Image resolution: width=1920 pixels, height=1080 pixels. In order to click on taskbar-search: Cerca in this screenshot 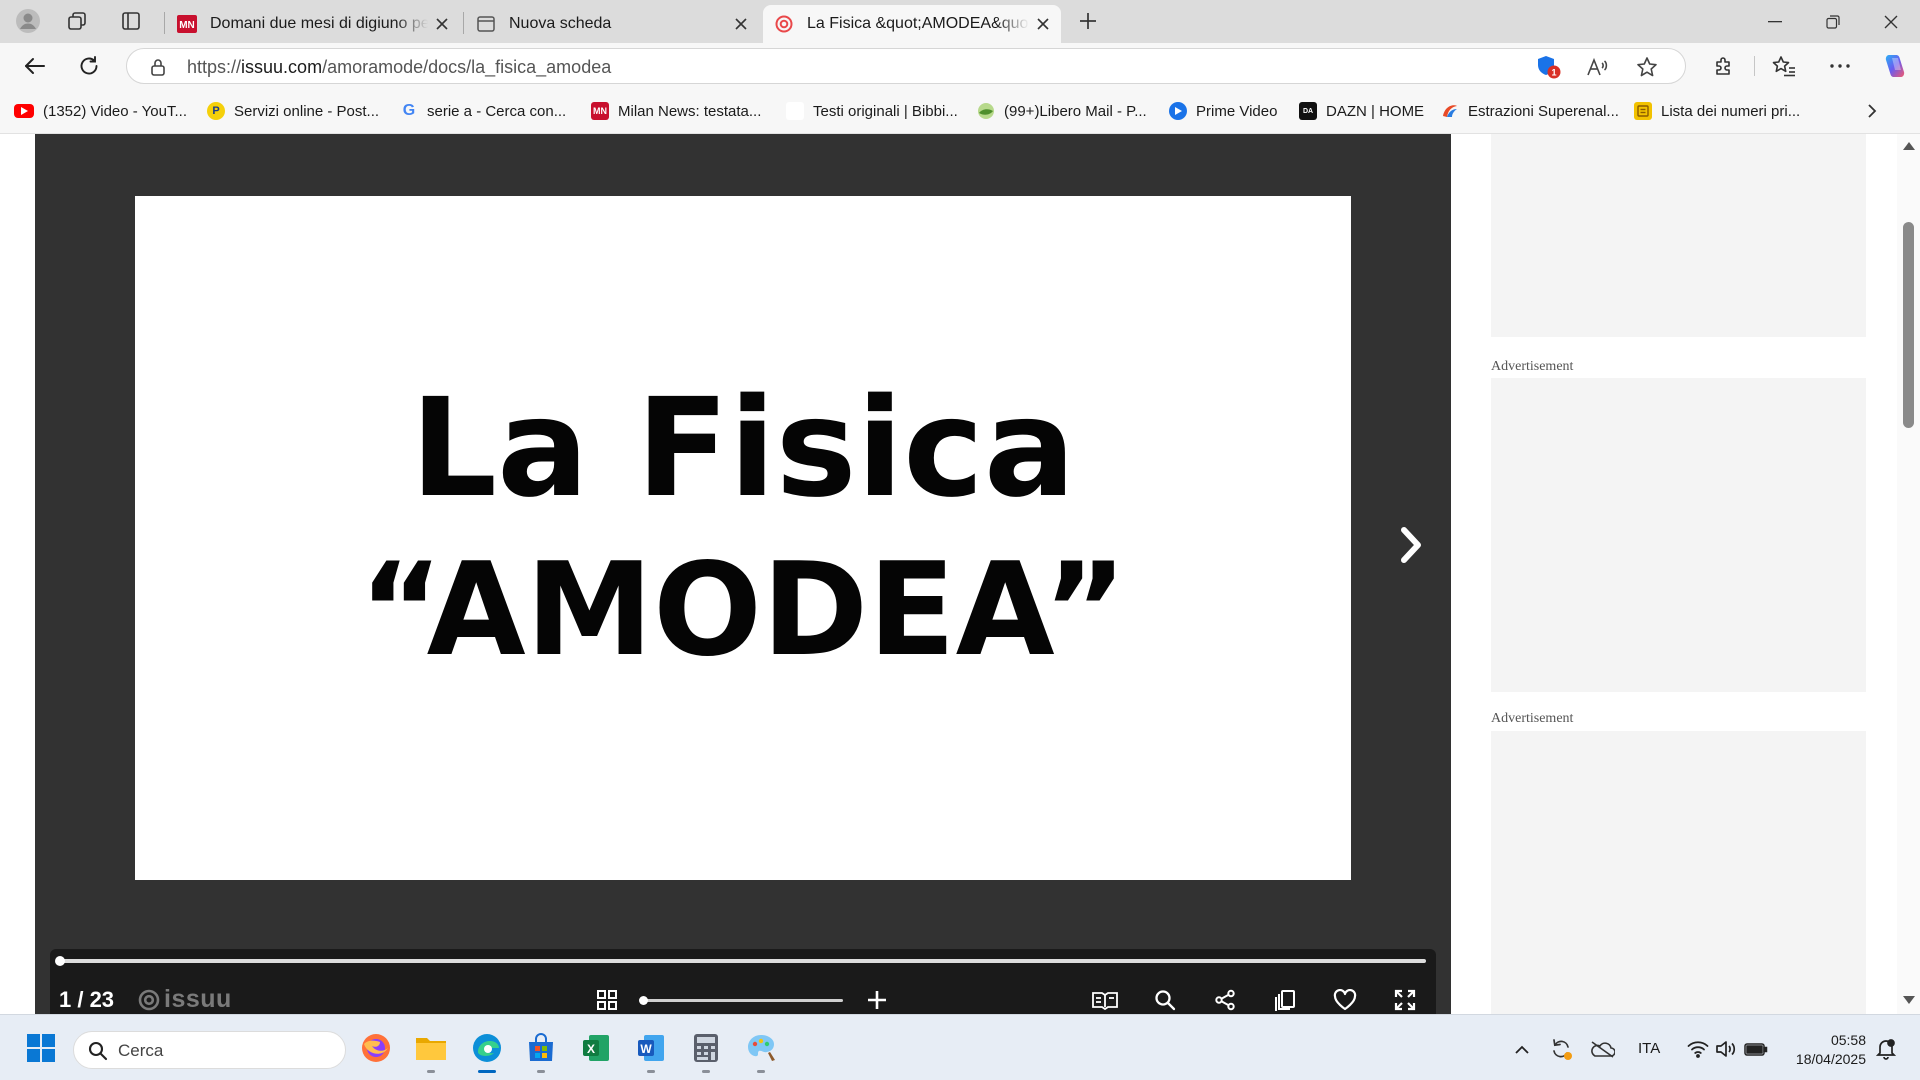, I will do `click(209, 1050)`.